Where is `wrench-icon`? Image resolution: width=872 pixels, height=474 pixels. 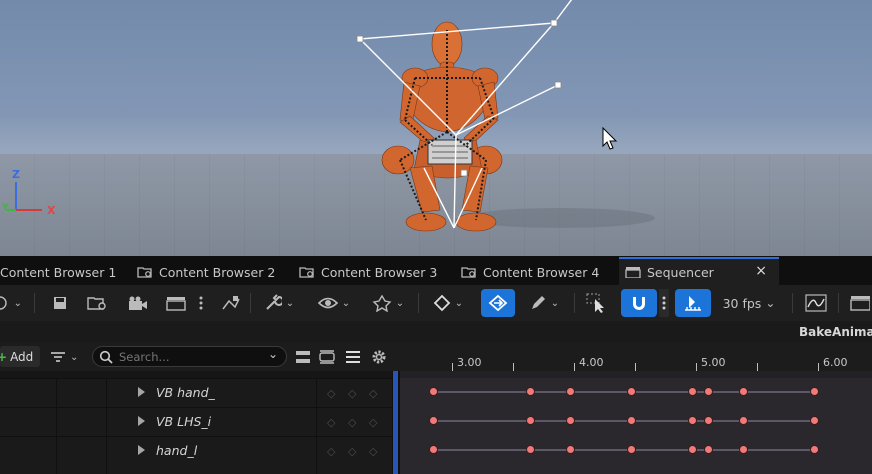
wrench-icon is located at coordinates (274, 302).